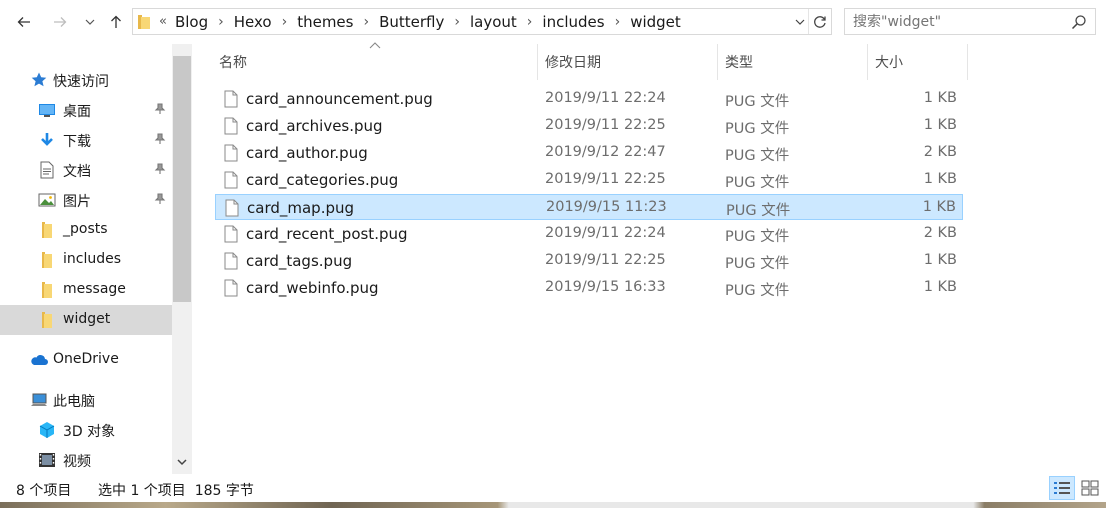 This screenshot has height=508, width=1106. What do you see at coordinates (300, 208) in the screenshot?
I see `file-name: card_map.pug` at bounding box center [300, 208].